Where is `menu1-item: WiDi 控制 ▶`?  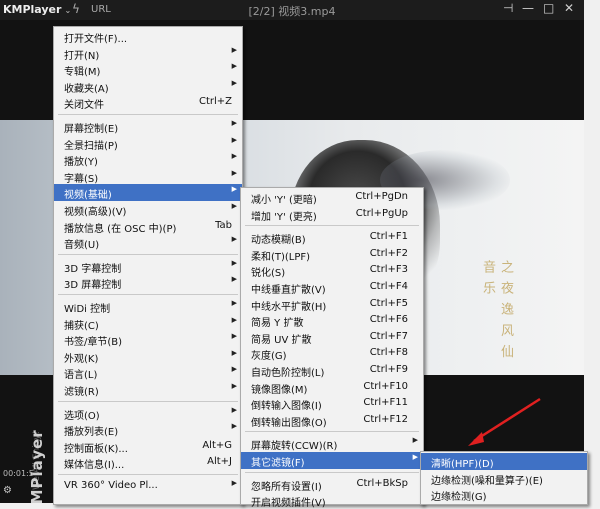 menu1-item: WiDi 控制 ▶ is located at coordinates (148, 306).